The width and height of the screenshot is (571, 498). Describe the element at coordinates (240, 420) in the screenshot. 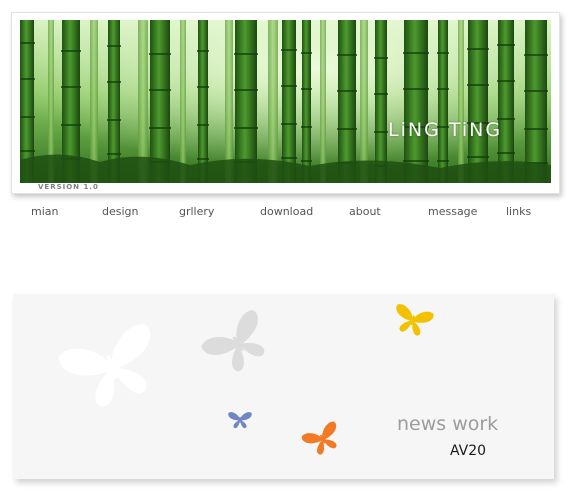

I see `blue-butterfly-icon` at that location.